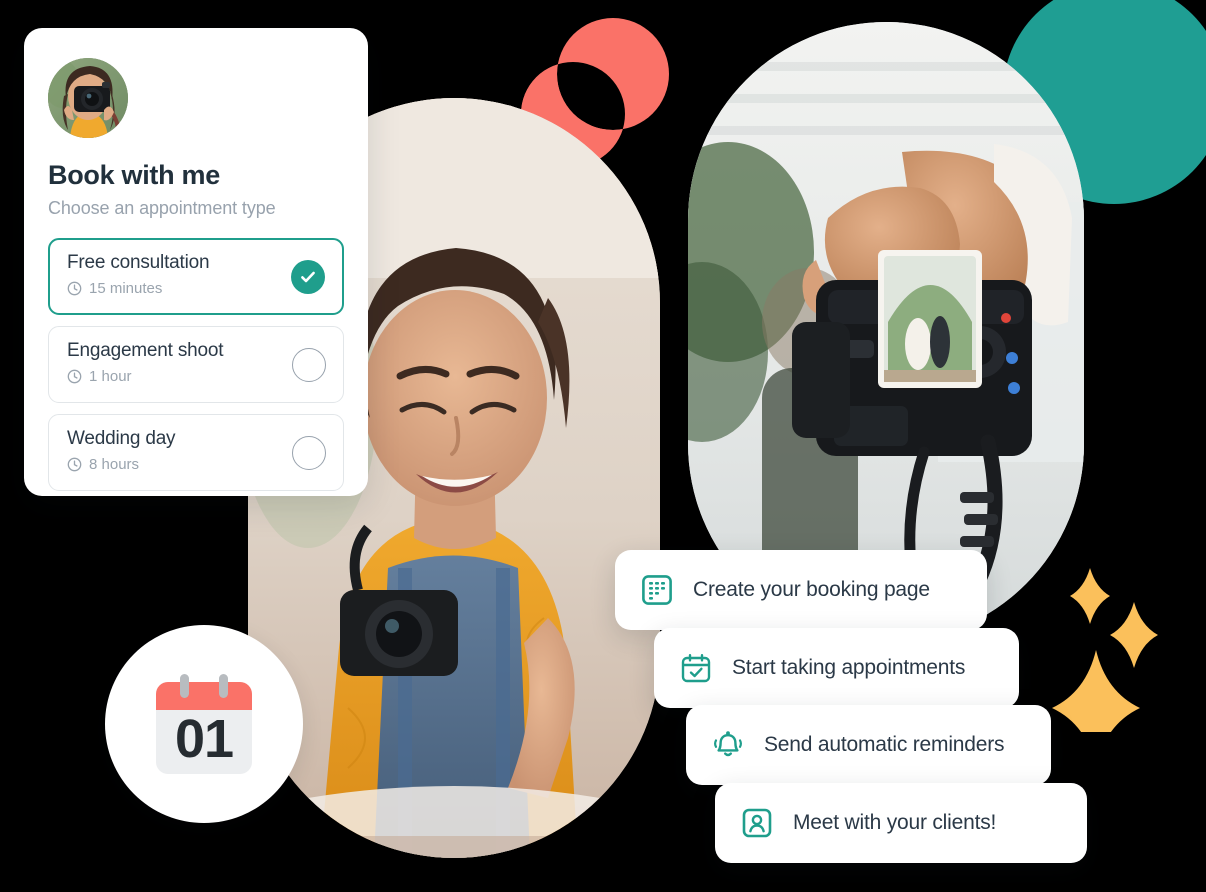 The width and height of the screenshot is (1206, 892). Describe the element at coordinates (88, 98) in the screenshot. I see `avatar` at that location.